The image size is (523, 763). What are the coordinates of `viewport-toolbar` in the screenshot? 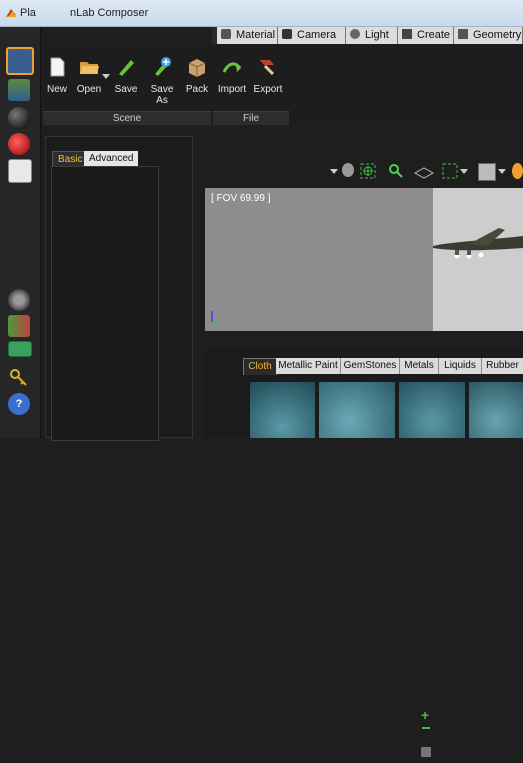 It's located at (426, 172).